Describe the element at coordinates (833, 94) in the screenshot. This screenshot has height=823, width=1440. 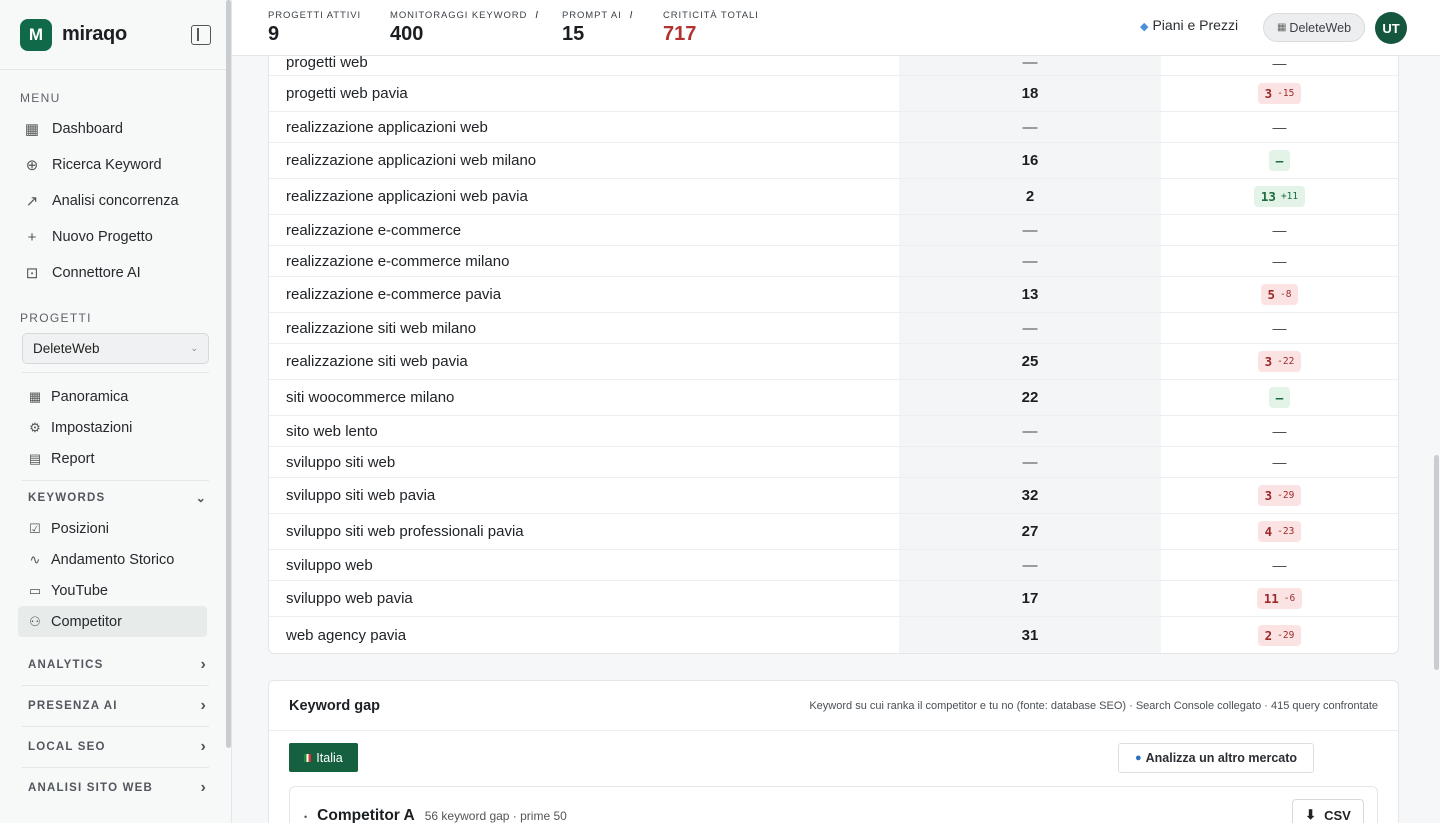
I see `table-row: progetti web pavia 18 3 -15` at that location.